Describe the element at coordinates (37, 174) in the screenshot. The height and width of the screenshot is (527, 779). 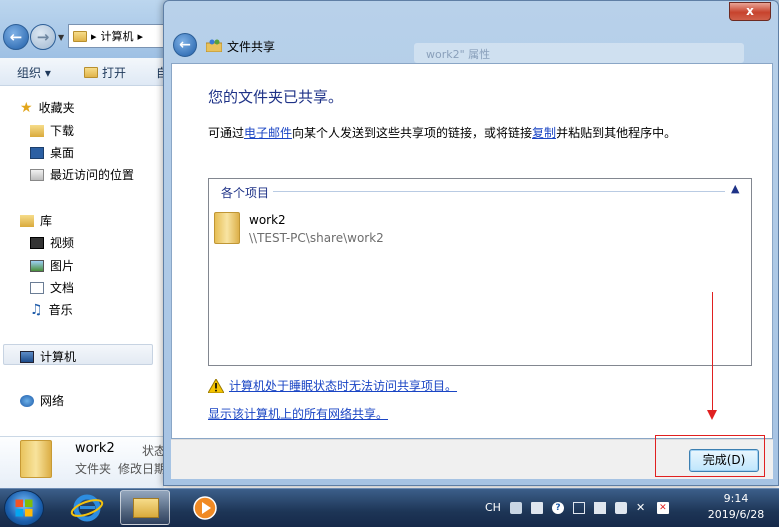
I see `recent-places-icon` at that location.